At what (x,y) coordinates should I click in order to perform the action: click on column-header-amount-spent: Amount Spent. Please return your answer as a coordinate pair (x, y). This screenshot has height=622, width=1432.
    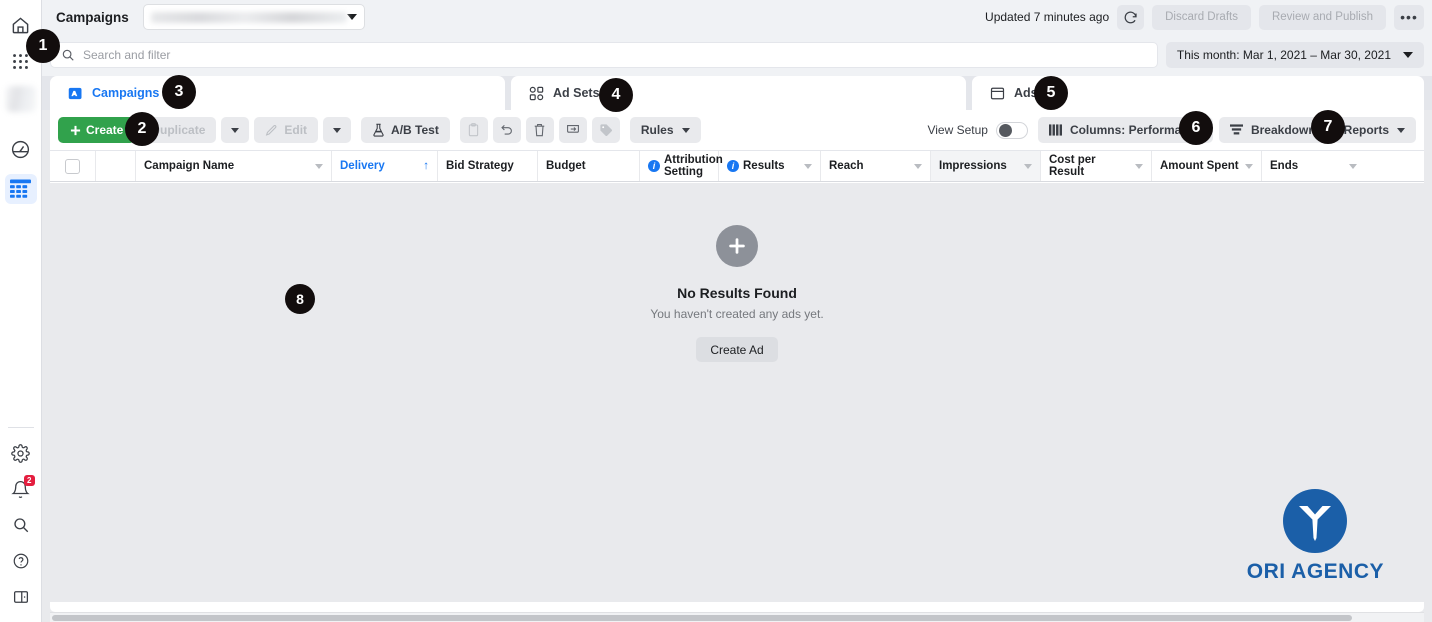
    Looking at the image, I should click on (1207, 166).